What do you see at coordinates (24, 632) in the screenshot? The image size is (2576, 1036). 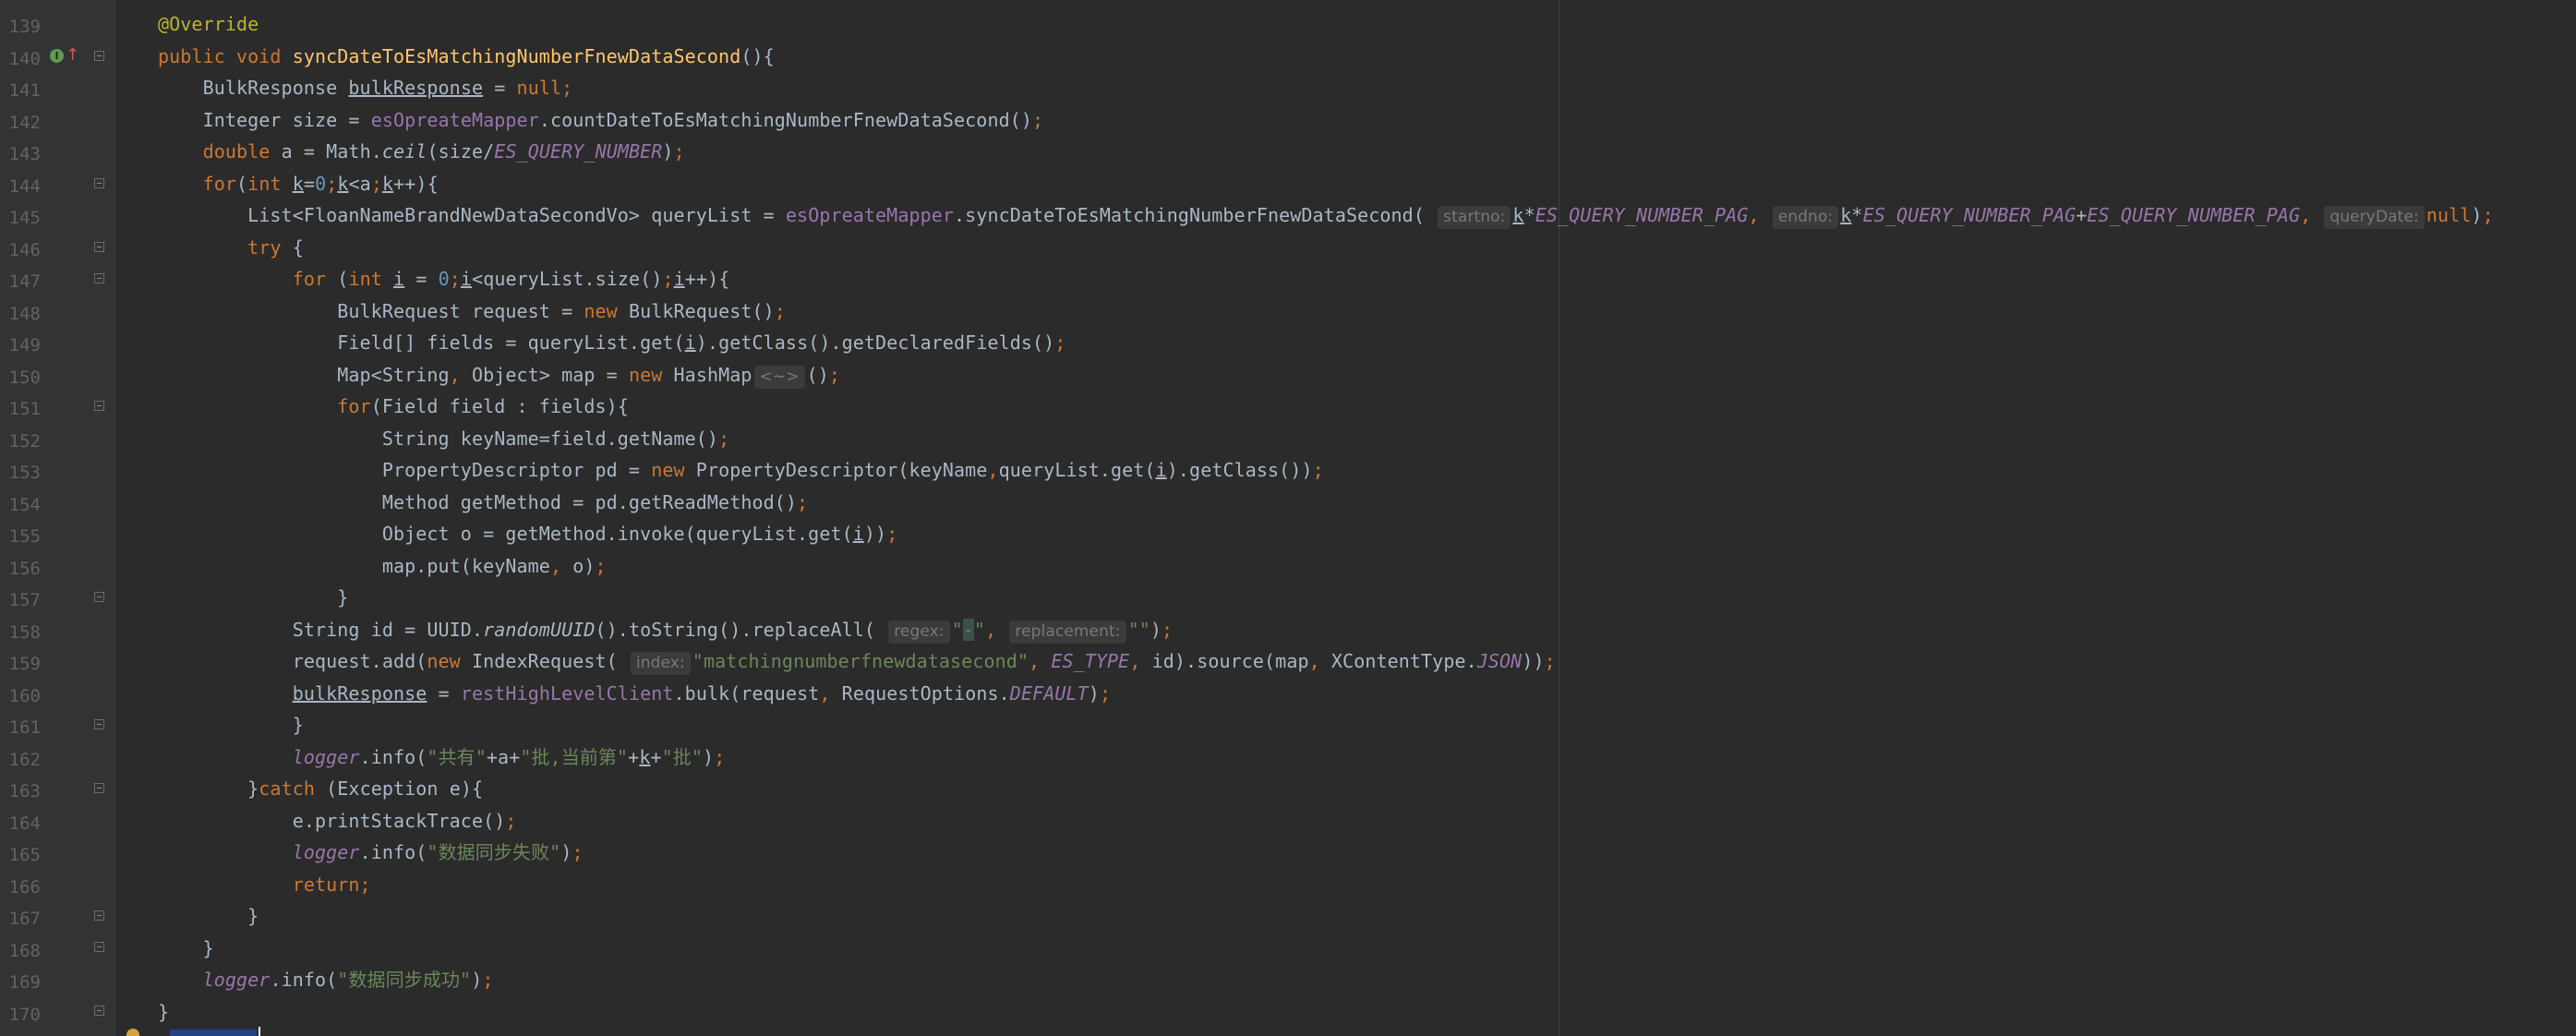 I see `line-number: 158` at bounding box center [24, 632].